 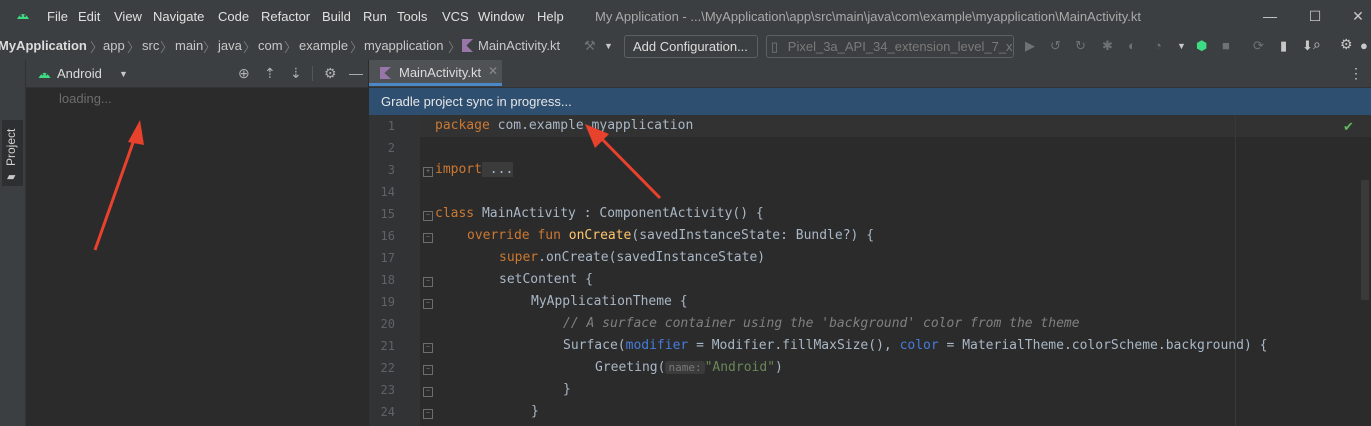 I want to click on menu-navigate: Navigate, so click(x=178, y=16).